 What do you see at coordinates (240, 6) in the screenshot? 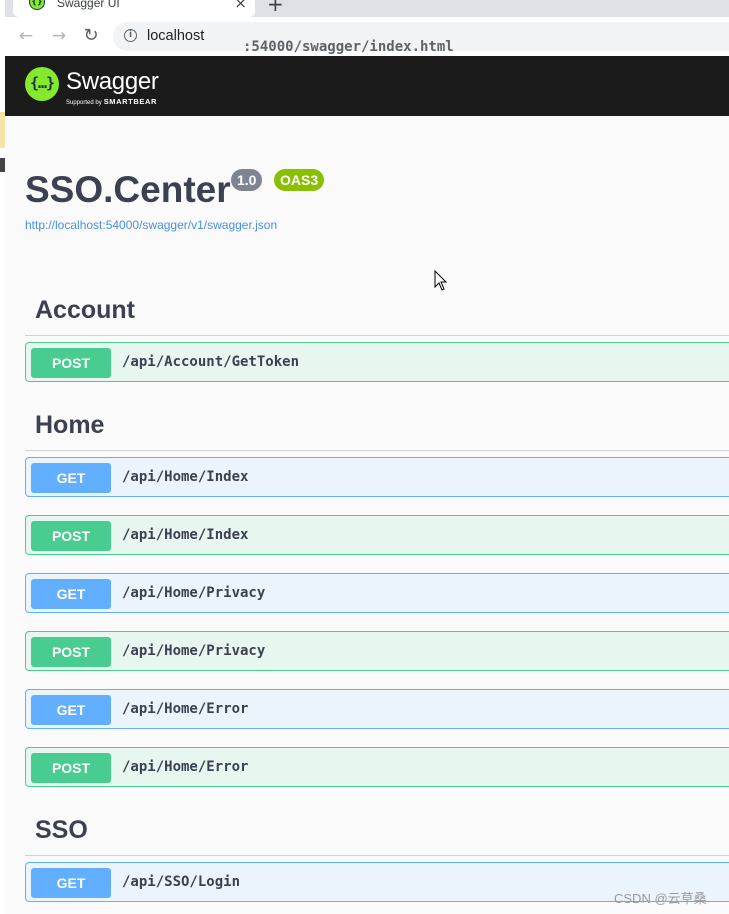
I see `close-icon: ×` at bounding box center [240, 6].